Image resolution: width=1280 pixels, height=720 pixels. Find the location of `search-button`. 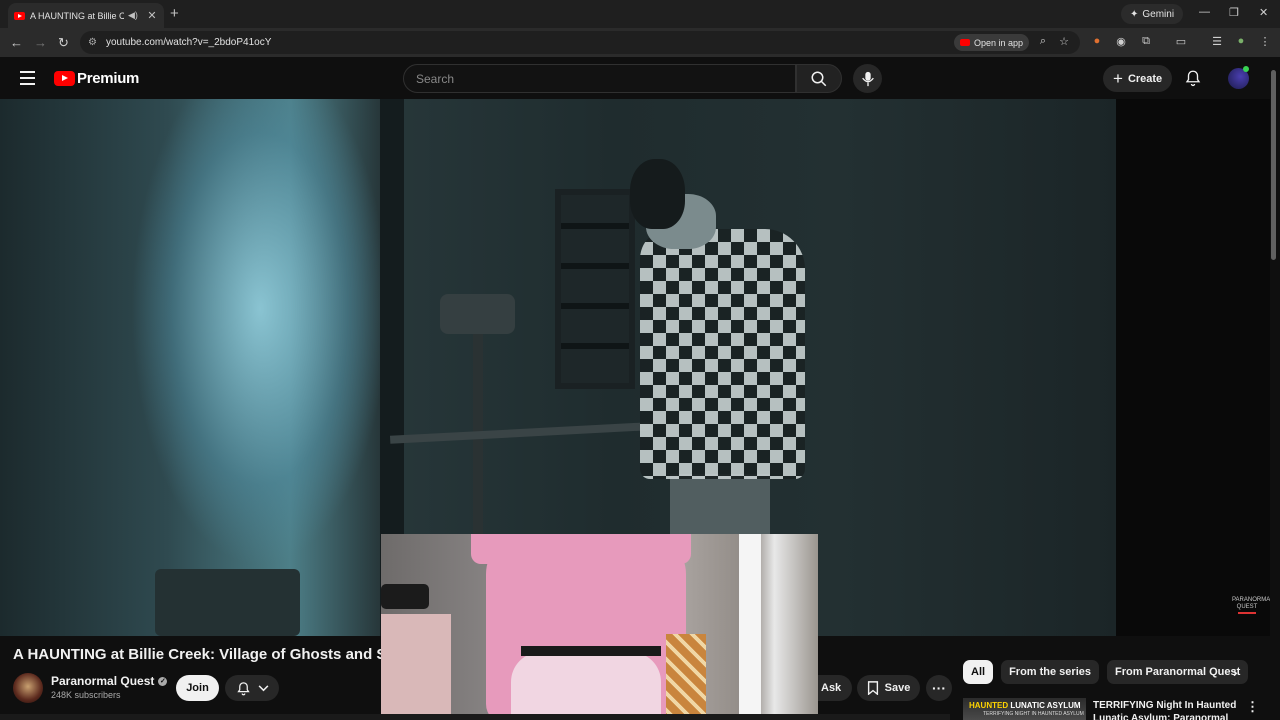

search-button is located at coordinates (819, 78).